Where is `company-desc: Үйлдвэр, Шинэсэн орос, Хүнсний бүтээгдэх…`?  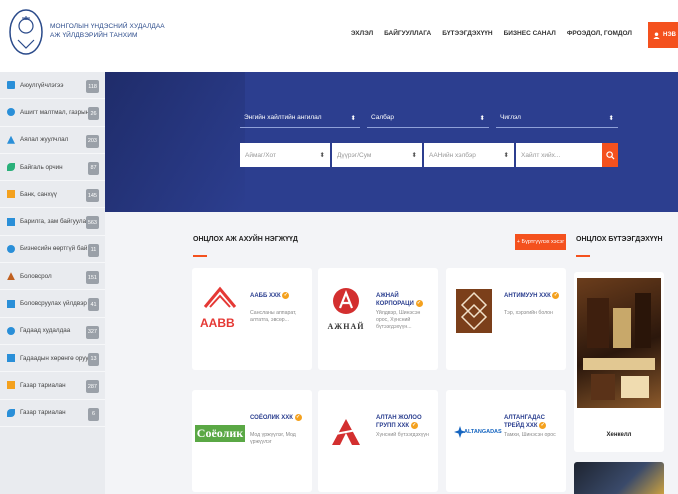 company-desc: Үйлдвэр, Шинэсэн орос, Хүнсний бүтээгдэх… is located at coordinates (398, 320).